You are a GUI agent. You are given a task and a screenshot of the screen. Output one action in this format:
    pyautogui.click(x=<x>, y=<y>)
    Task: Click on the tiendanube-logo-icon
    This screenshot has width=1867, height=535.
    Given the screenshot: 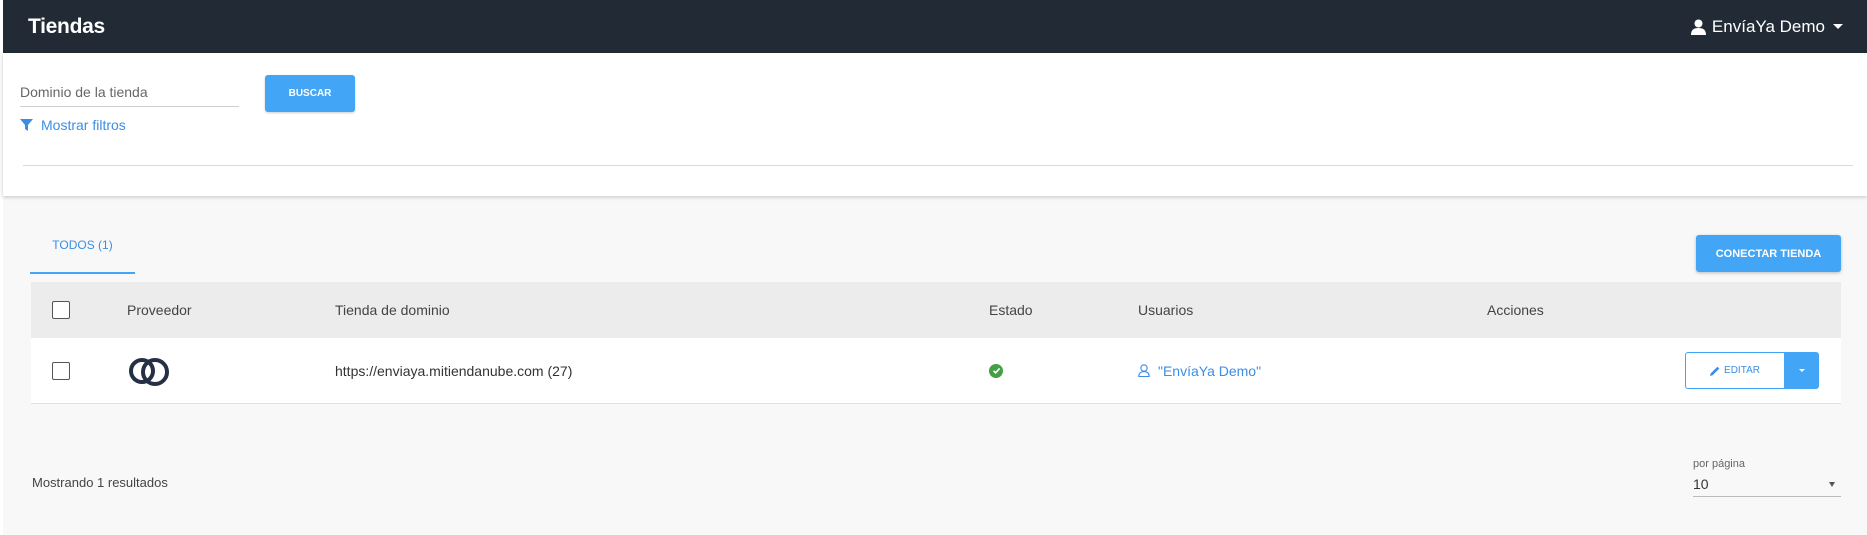 What is the action you would take?
    pyautogui.click(x=149, y=371)
    